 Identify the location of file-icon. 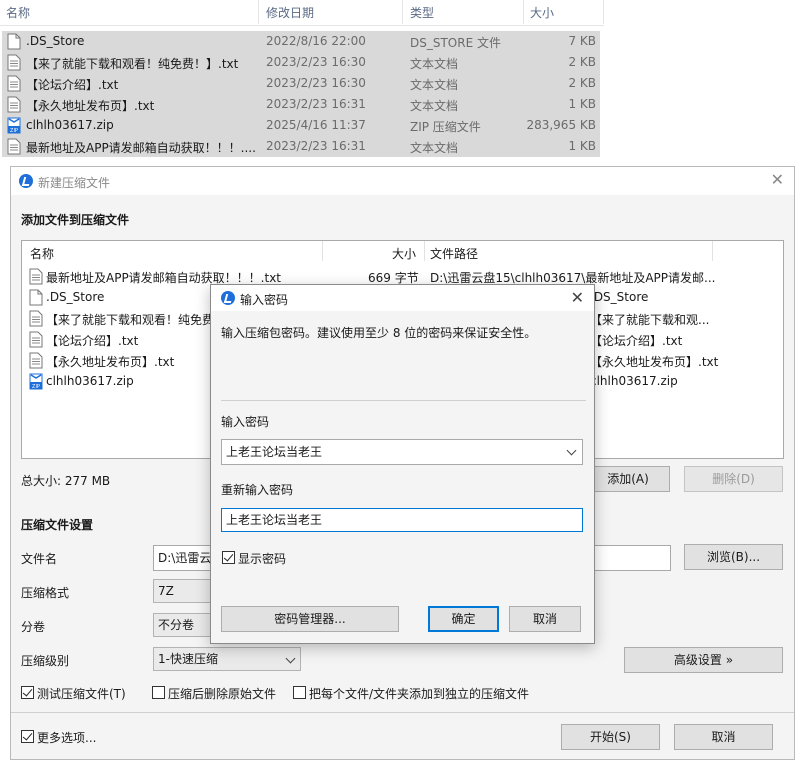
(36, 297).